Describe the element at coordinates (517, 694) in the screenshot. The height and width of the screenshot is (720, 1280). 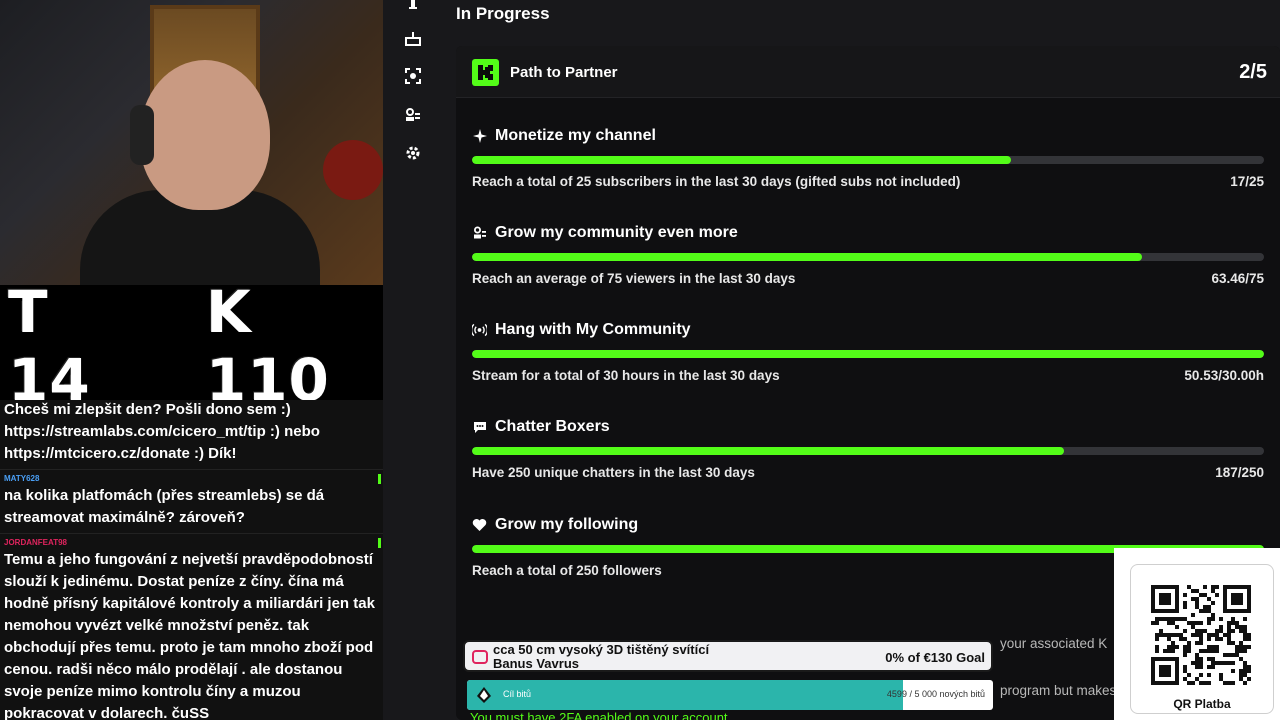
I see `bits-goal-label: Cíl bitů` at that location.